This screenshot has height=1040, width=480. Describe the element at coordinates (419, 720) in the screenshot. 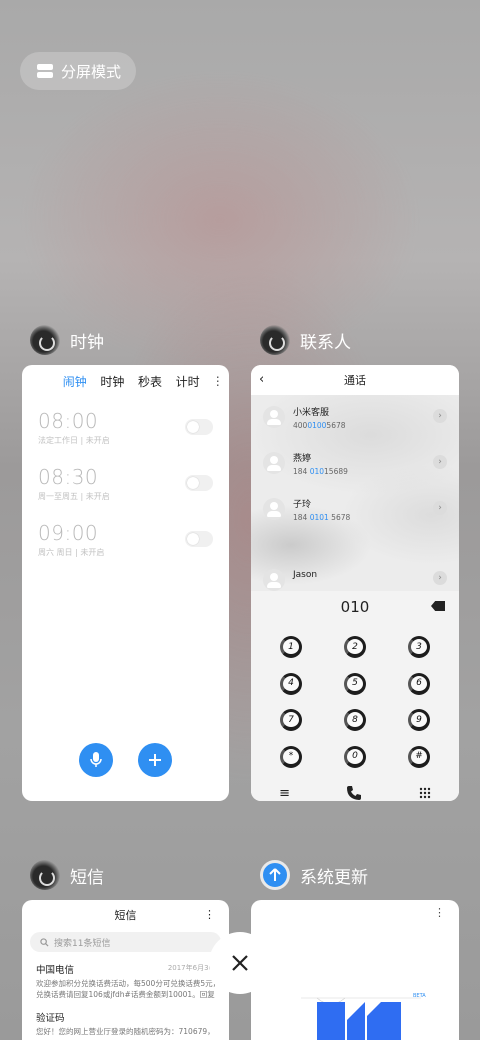

I see `key-9: 9` at that location.